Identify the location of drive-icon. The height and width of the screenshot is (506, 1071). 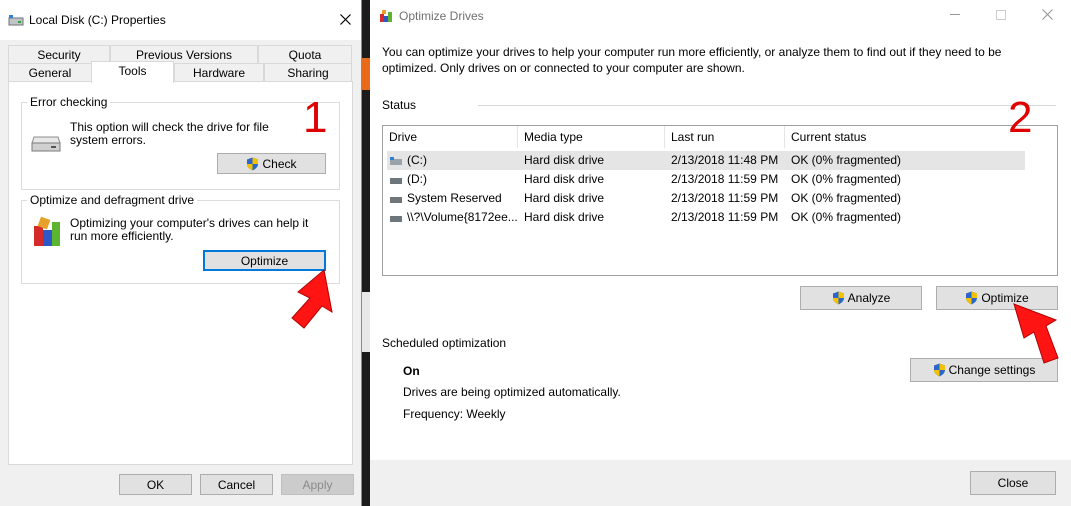
(16, 20).